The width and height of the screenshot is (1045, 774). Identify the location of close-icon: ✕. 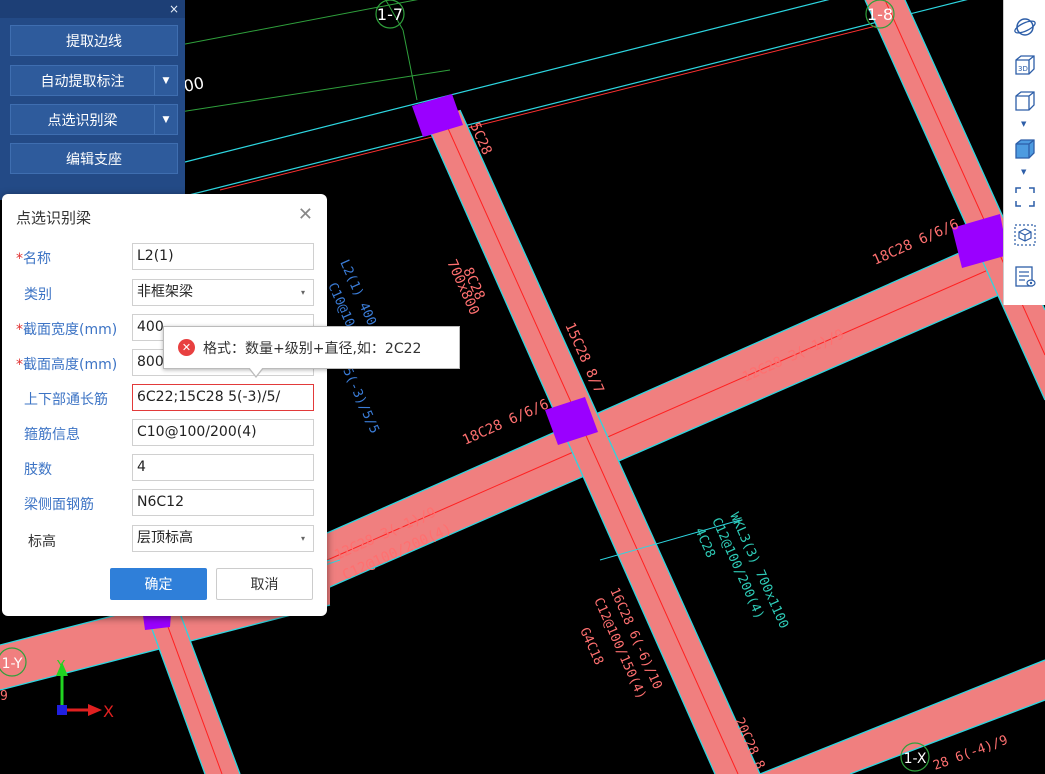
(305, 214).